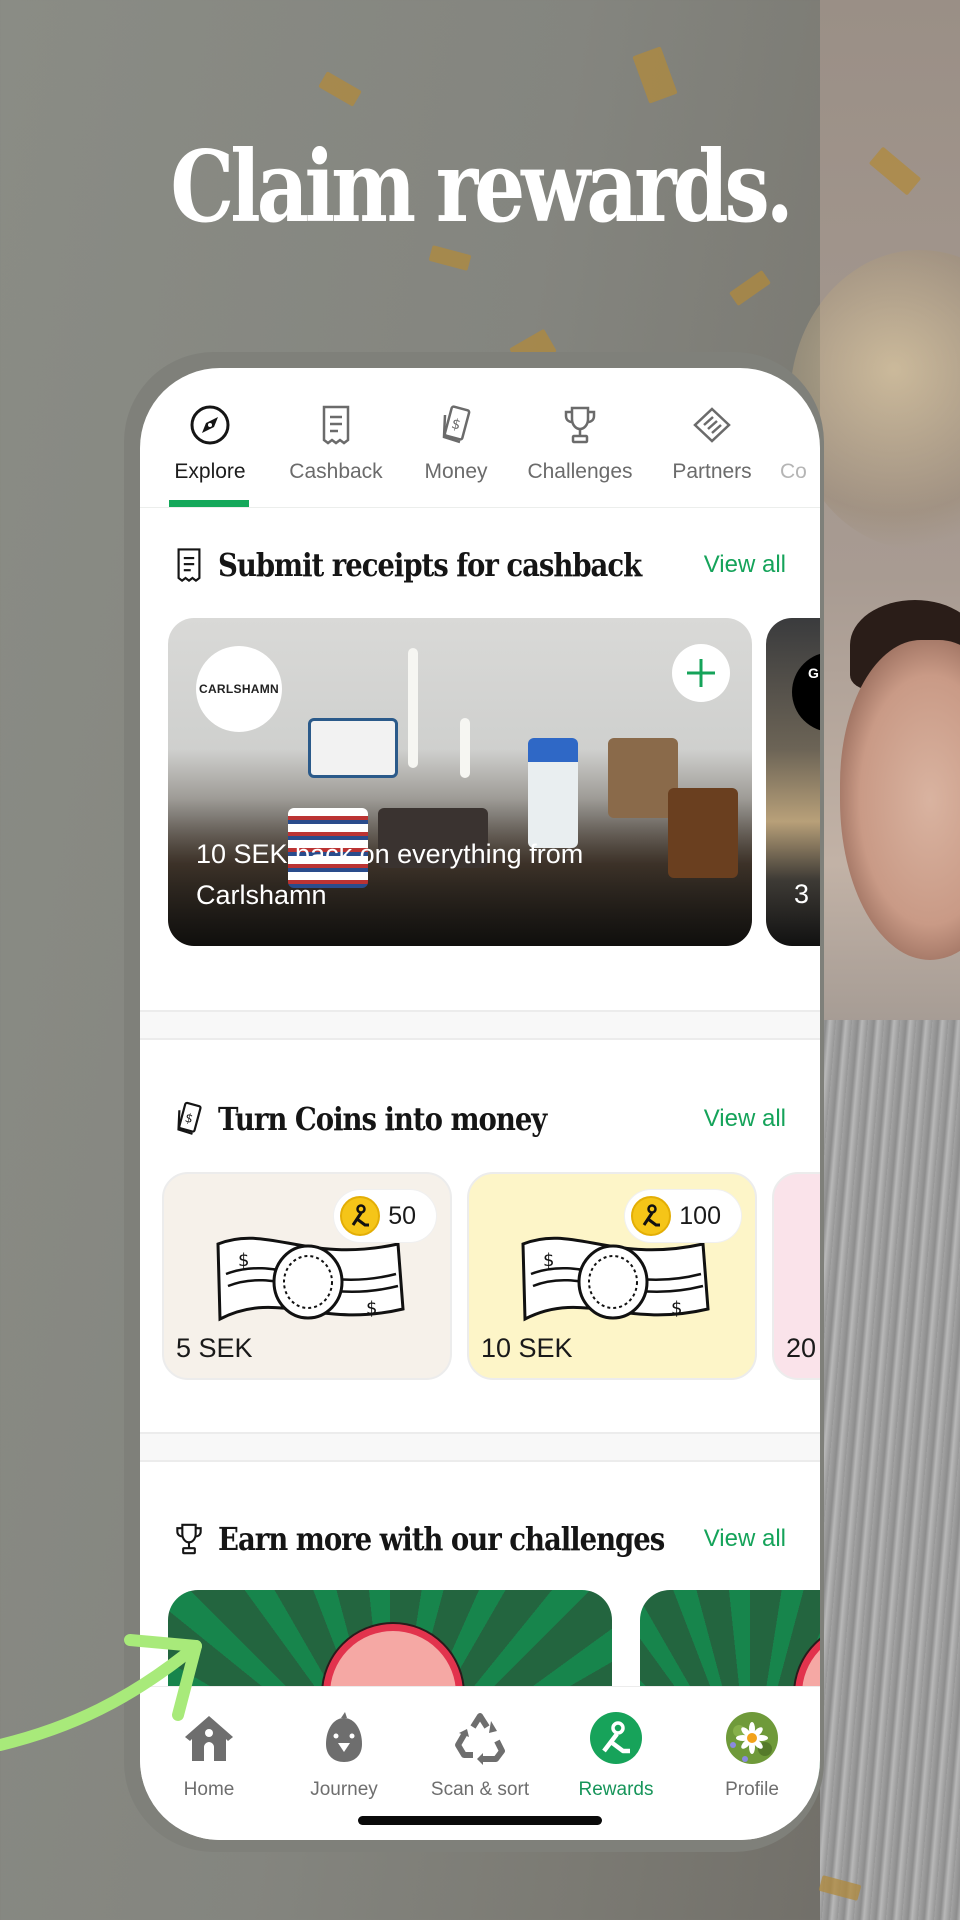 This screenshot has height=1920, width=960. What do you see at coordinates (385, 1216) in the screenshot?
I see `coin-price-badge: 50` at bounding box center [385, 1216].